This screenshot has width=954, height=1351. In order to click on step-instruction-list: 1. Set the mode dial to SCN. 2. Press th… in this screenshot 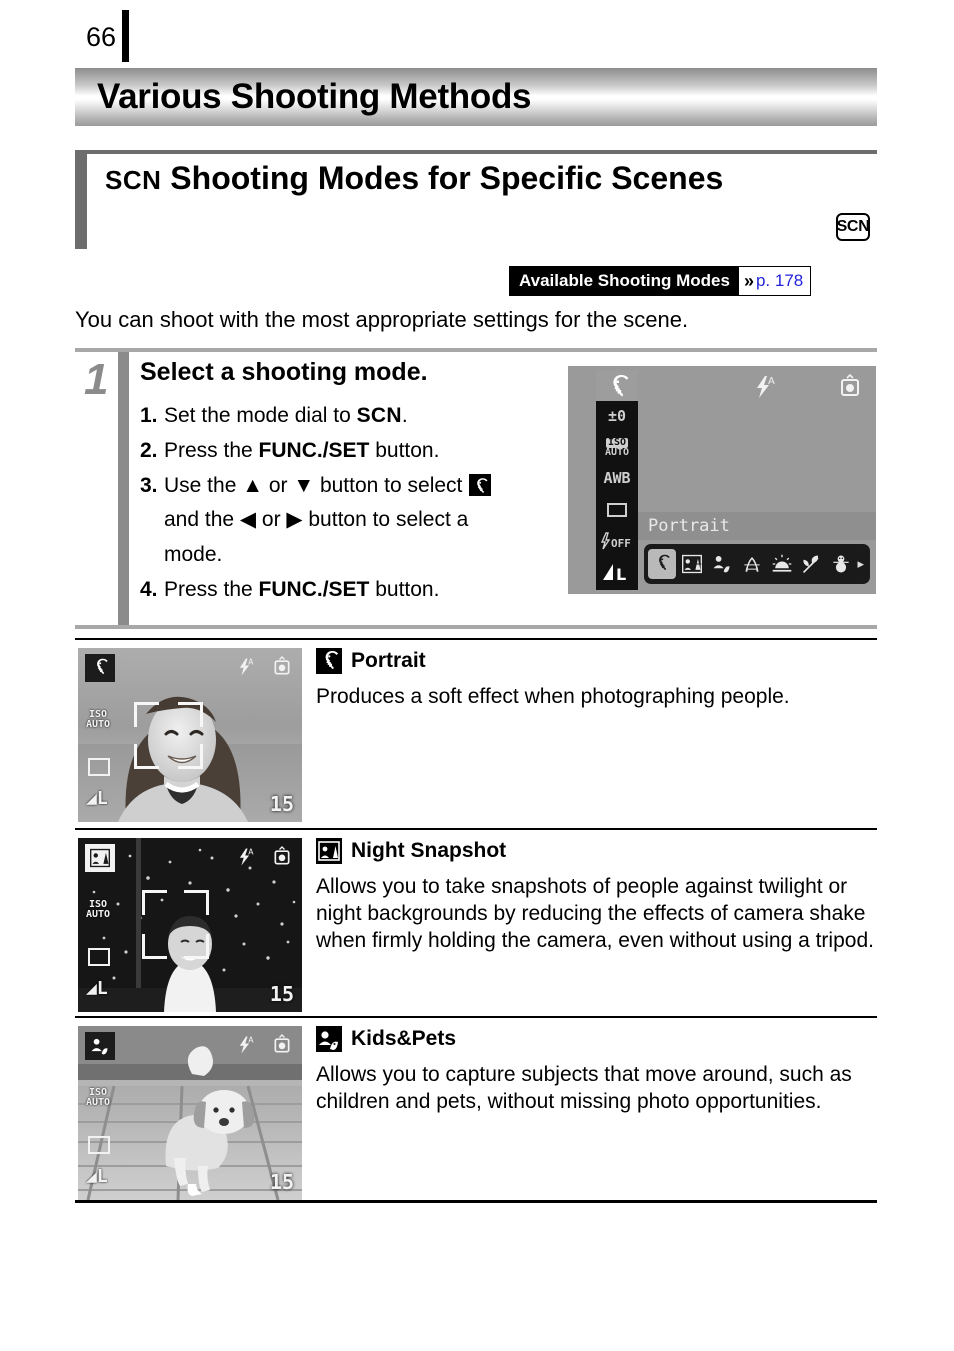, I will do `click(350, 503)`.